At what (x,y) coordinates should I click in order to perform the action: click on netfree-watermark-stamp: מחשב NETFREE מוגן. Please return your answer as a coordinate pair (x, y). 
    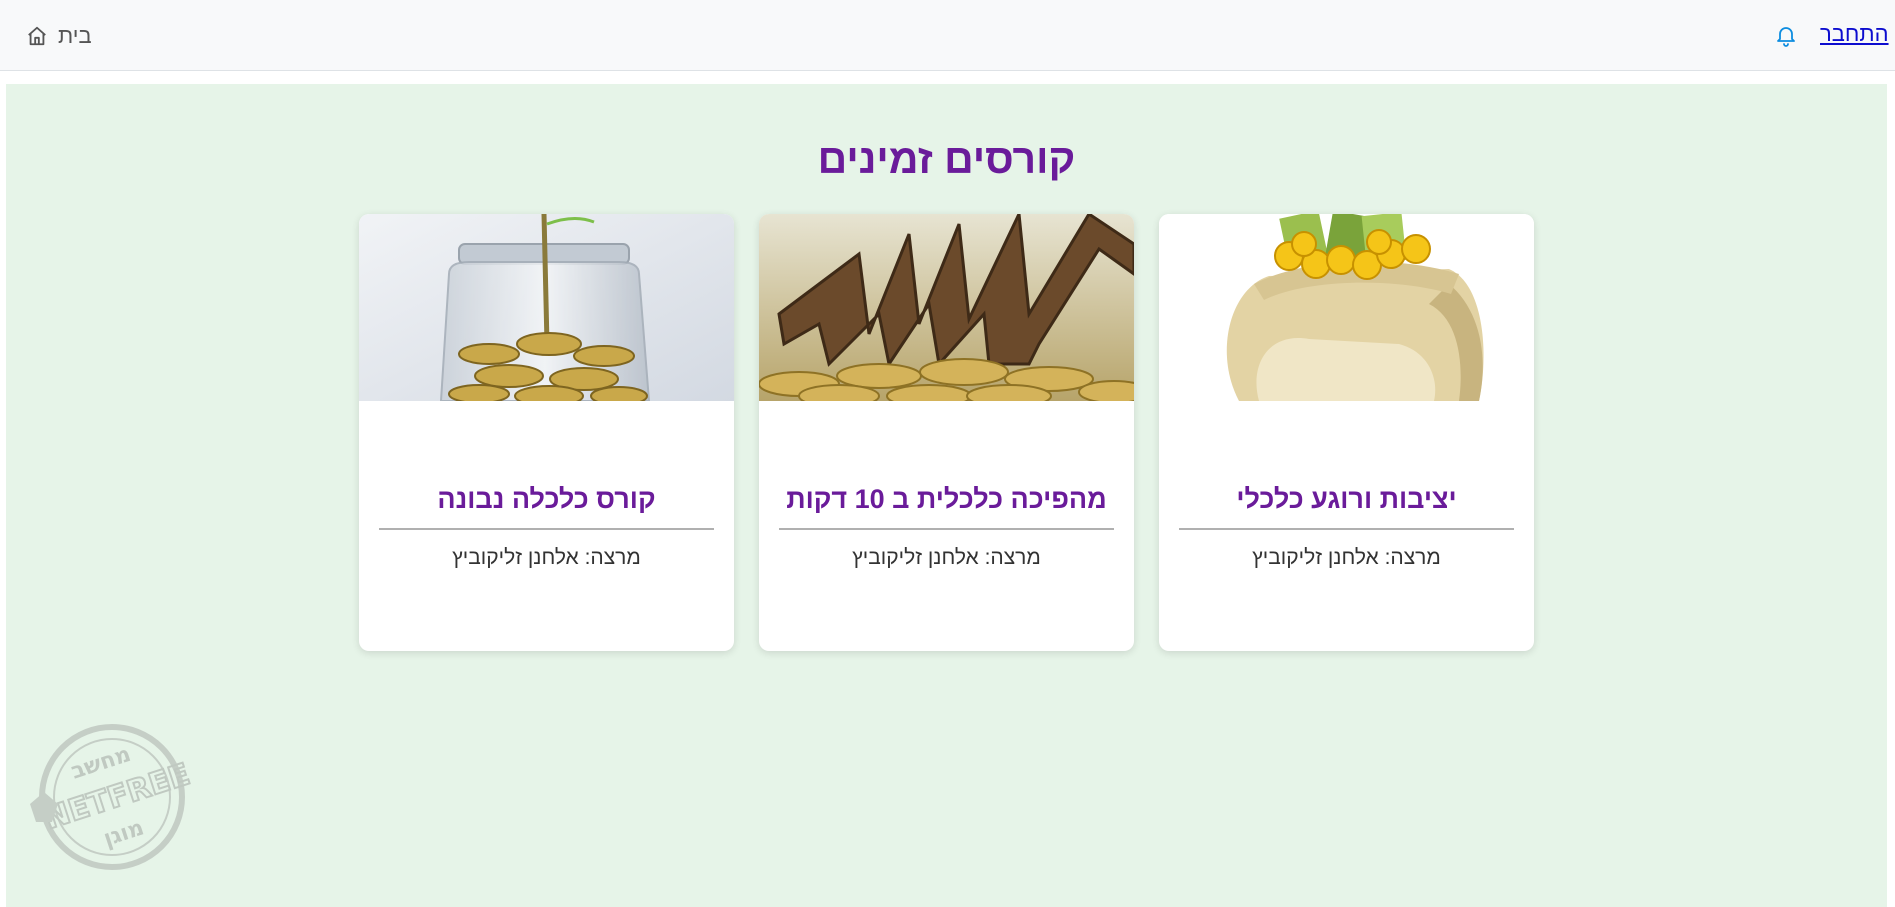
    Looking at the image, I should click on (112, 797).